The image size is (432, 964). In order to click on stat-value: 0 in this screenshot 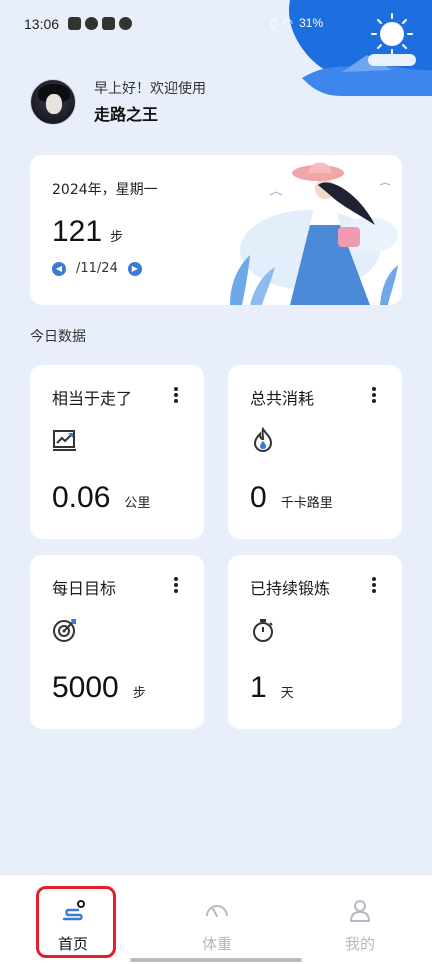, I will do `click(258, 497)`.